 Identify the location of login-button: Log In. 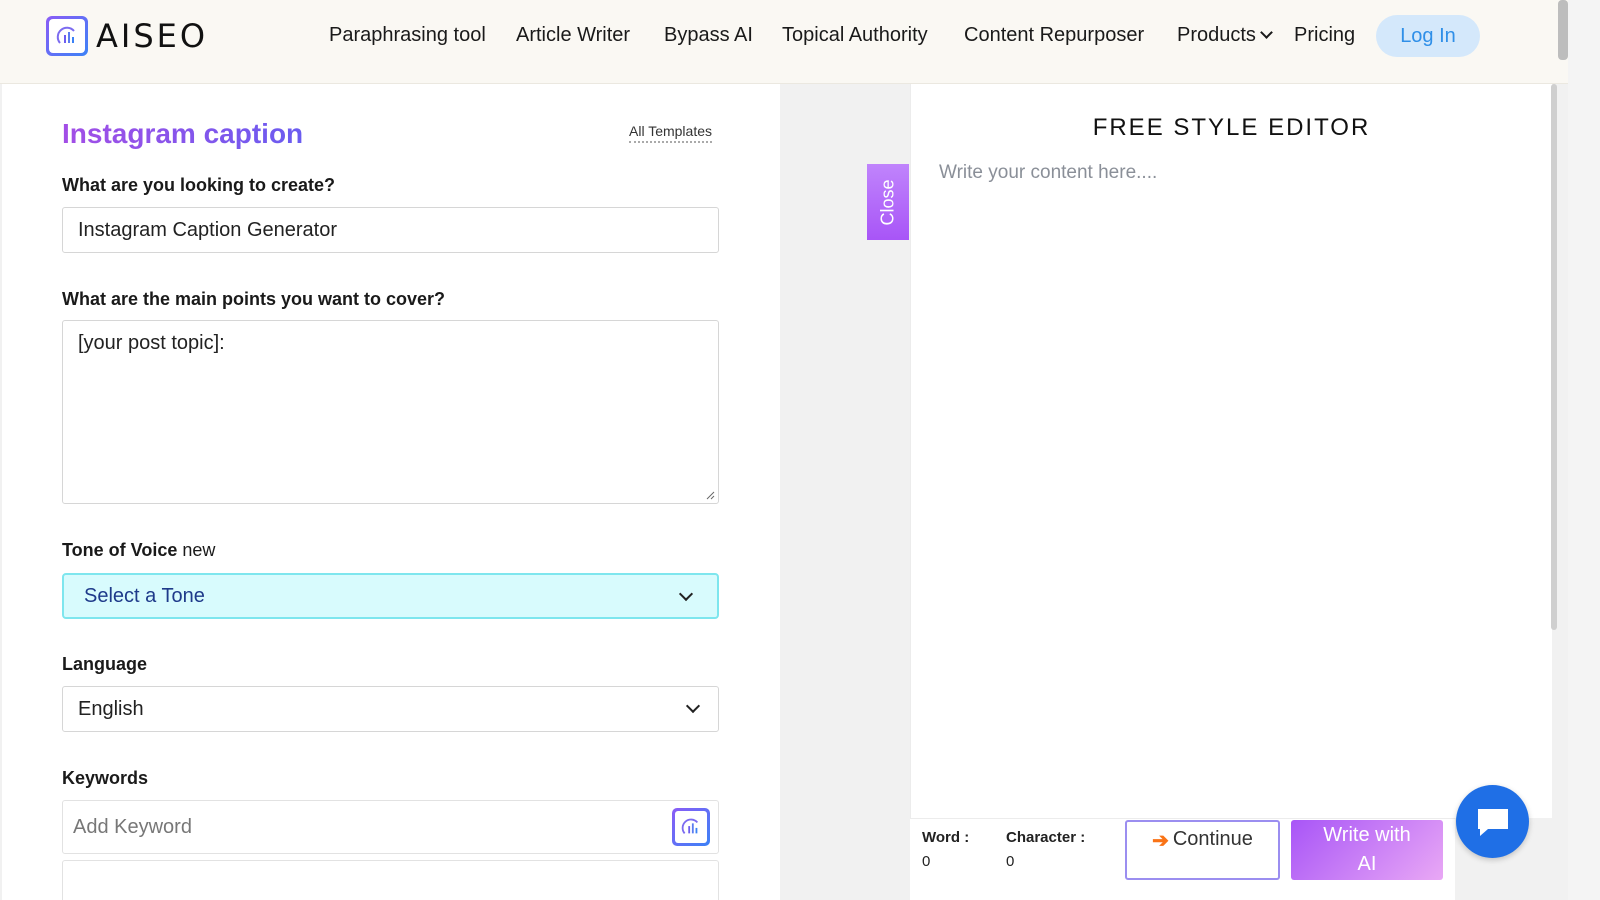
(1428, 36).